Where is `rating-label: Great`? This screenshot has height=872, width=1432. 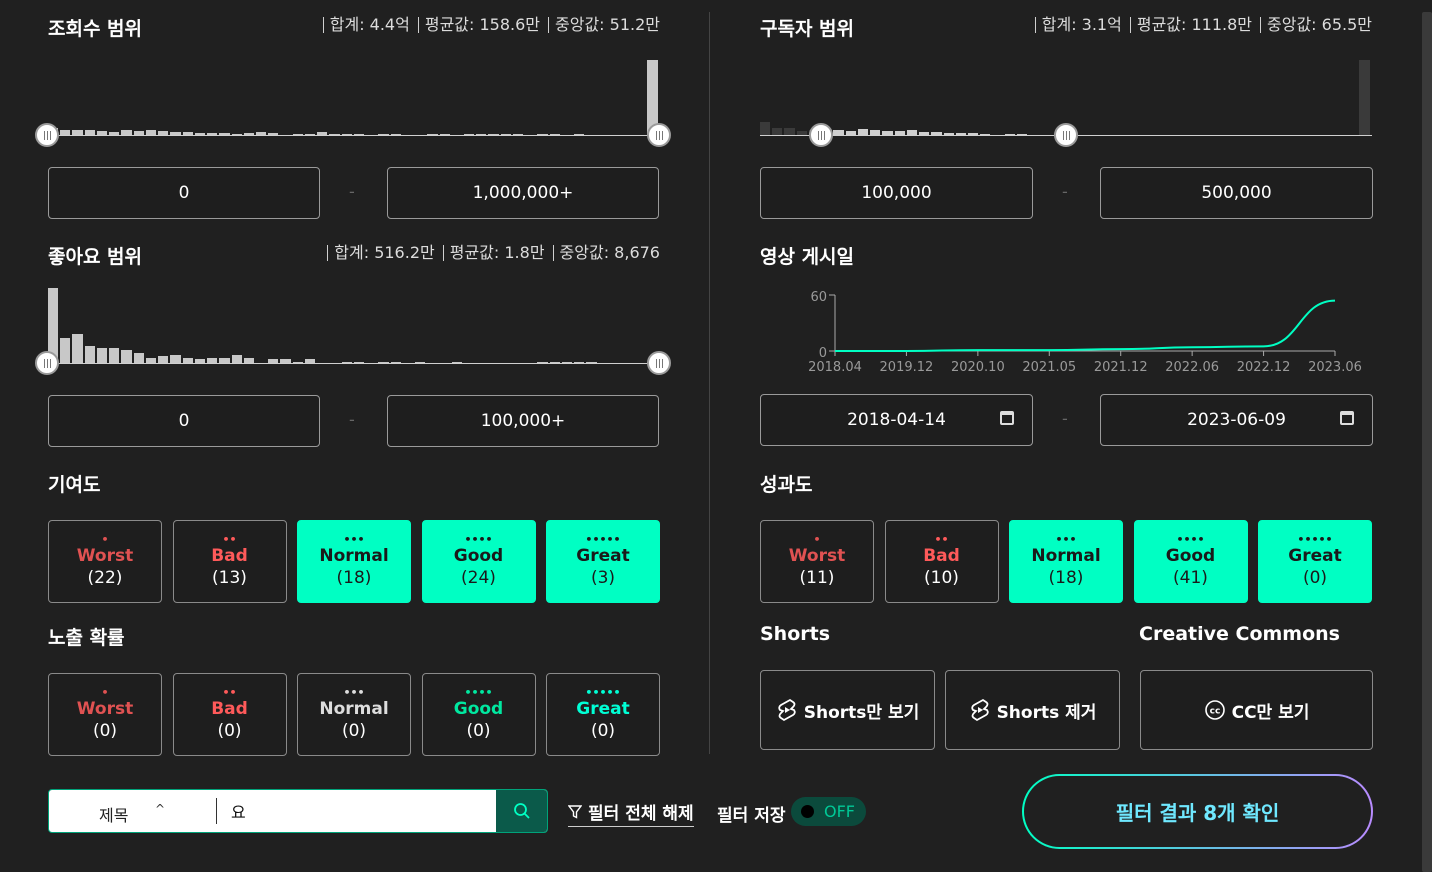 rating-label: Great is located at coordinates (1315, 555).